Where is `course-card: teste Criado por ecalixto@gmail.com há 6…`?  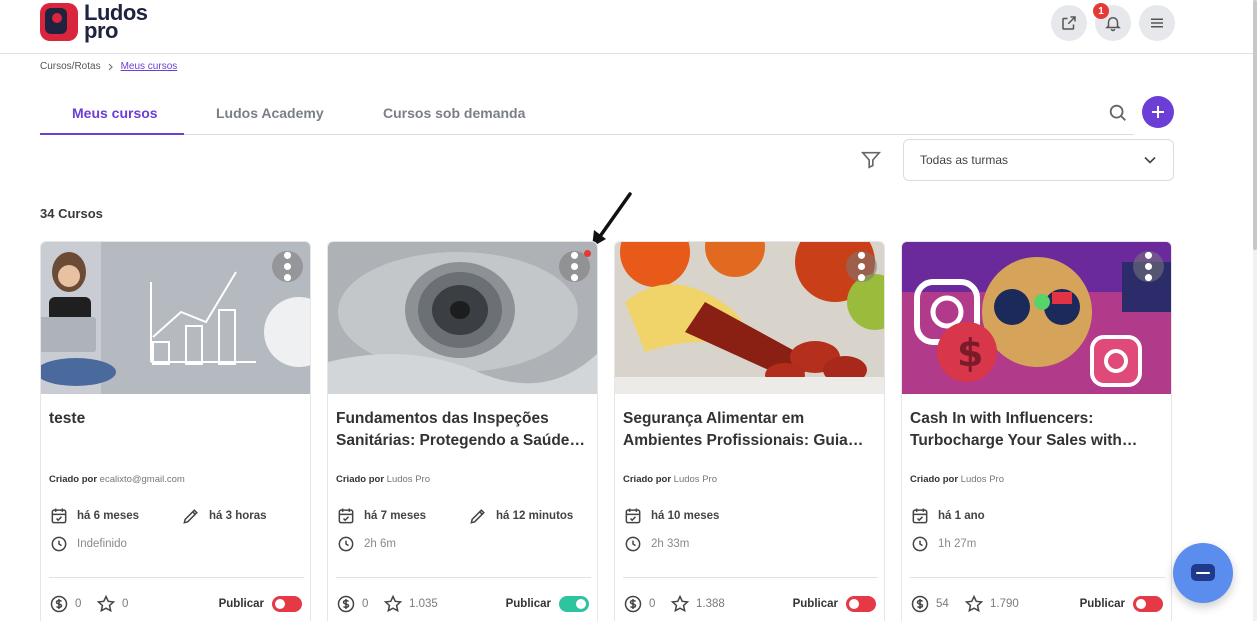 course-card: teste Criado por ecalixto@gmail.com há 6… is located at coordinates (175, 431).